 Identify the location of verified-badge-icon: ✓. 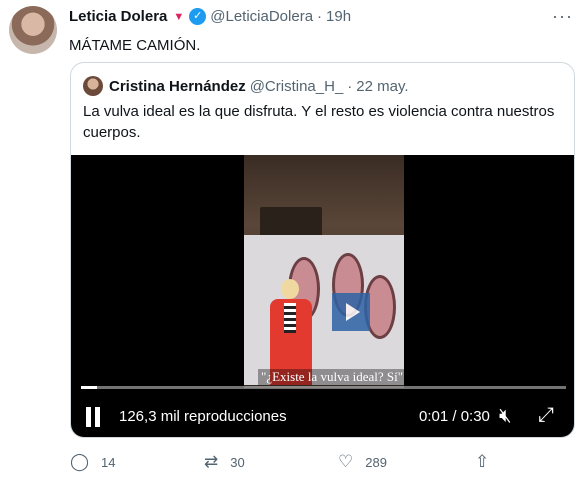
(198, 16).